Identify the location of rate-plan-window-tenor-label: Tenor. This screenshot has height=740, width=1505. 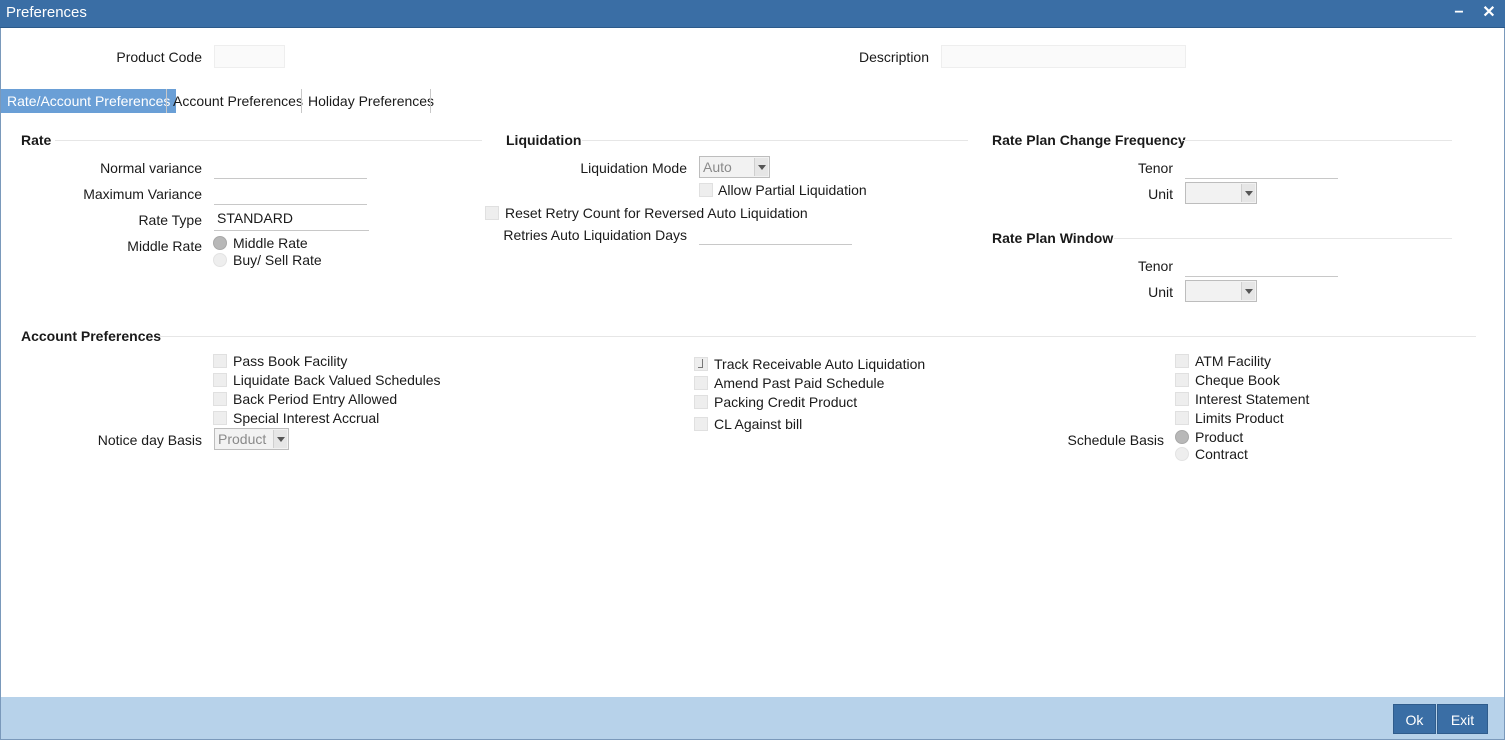
(1155, 266).